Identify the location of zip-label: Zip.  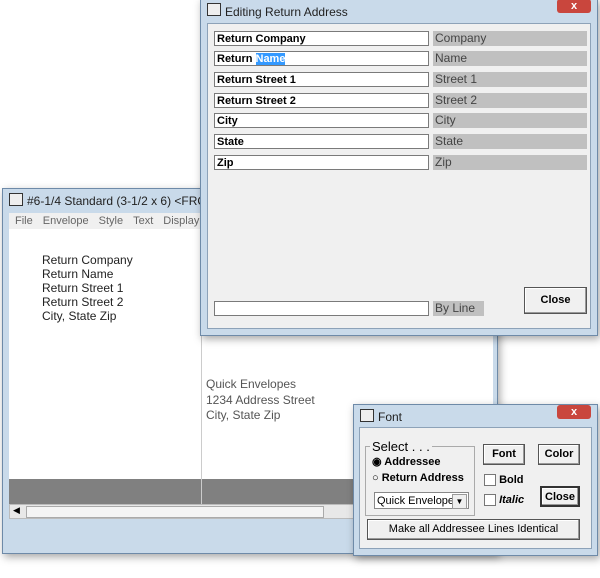
(510, 162).